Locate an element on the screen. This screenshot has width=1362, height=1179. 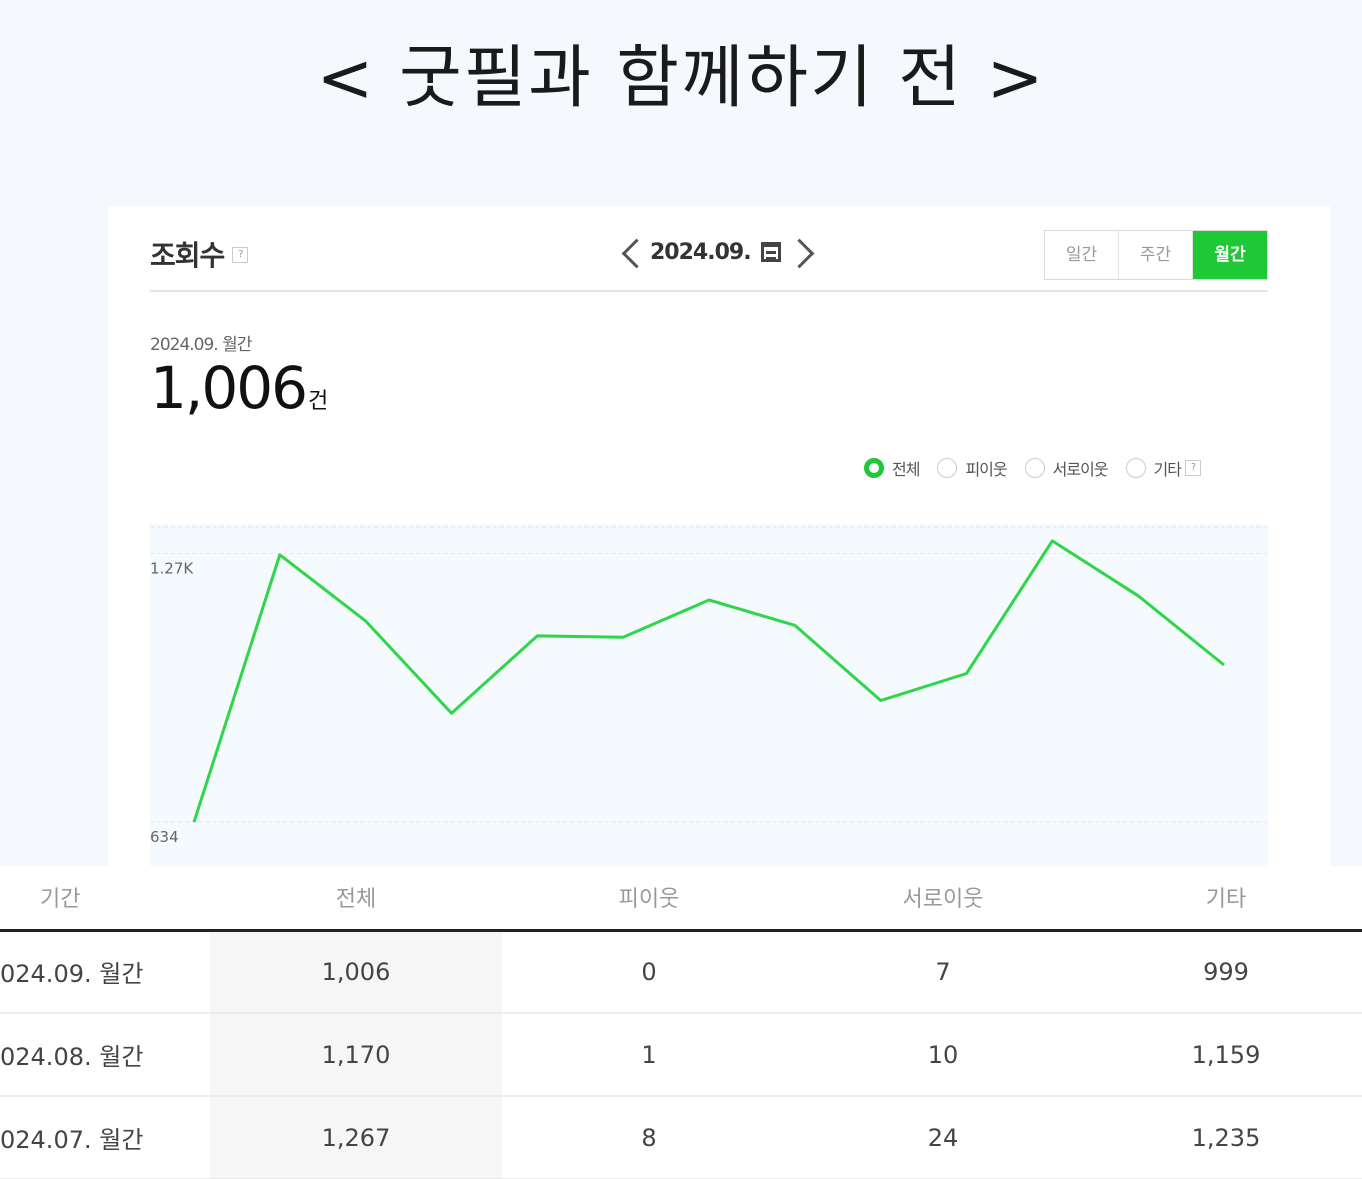
header-mutual: 서로이웃 is located at coordinates (943, 899).